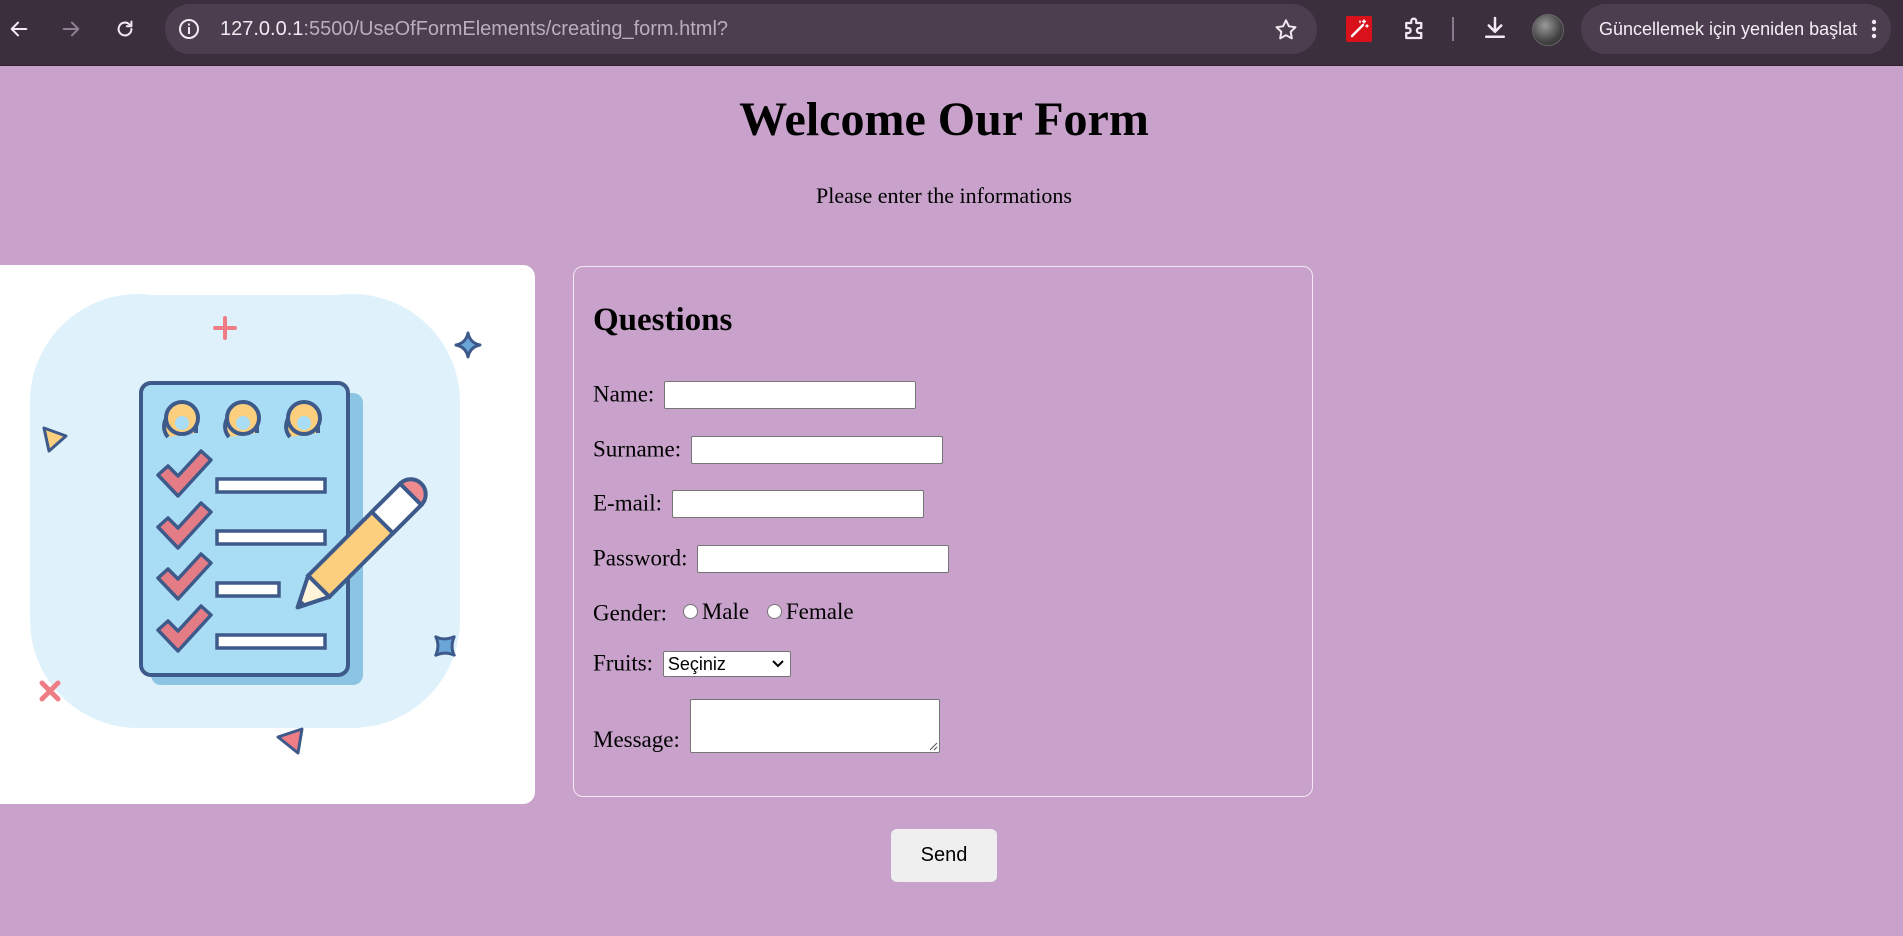  What do you see at coordinates (189, 29) in the screenshot?
I see `site-info-icon` at bounding box center [189, 29].